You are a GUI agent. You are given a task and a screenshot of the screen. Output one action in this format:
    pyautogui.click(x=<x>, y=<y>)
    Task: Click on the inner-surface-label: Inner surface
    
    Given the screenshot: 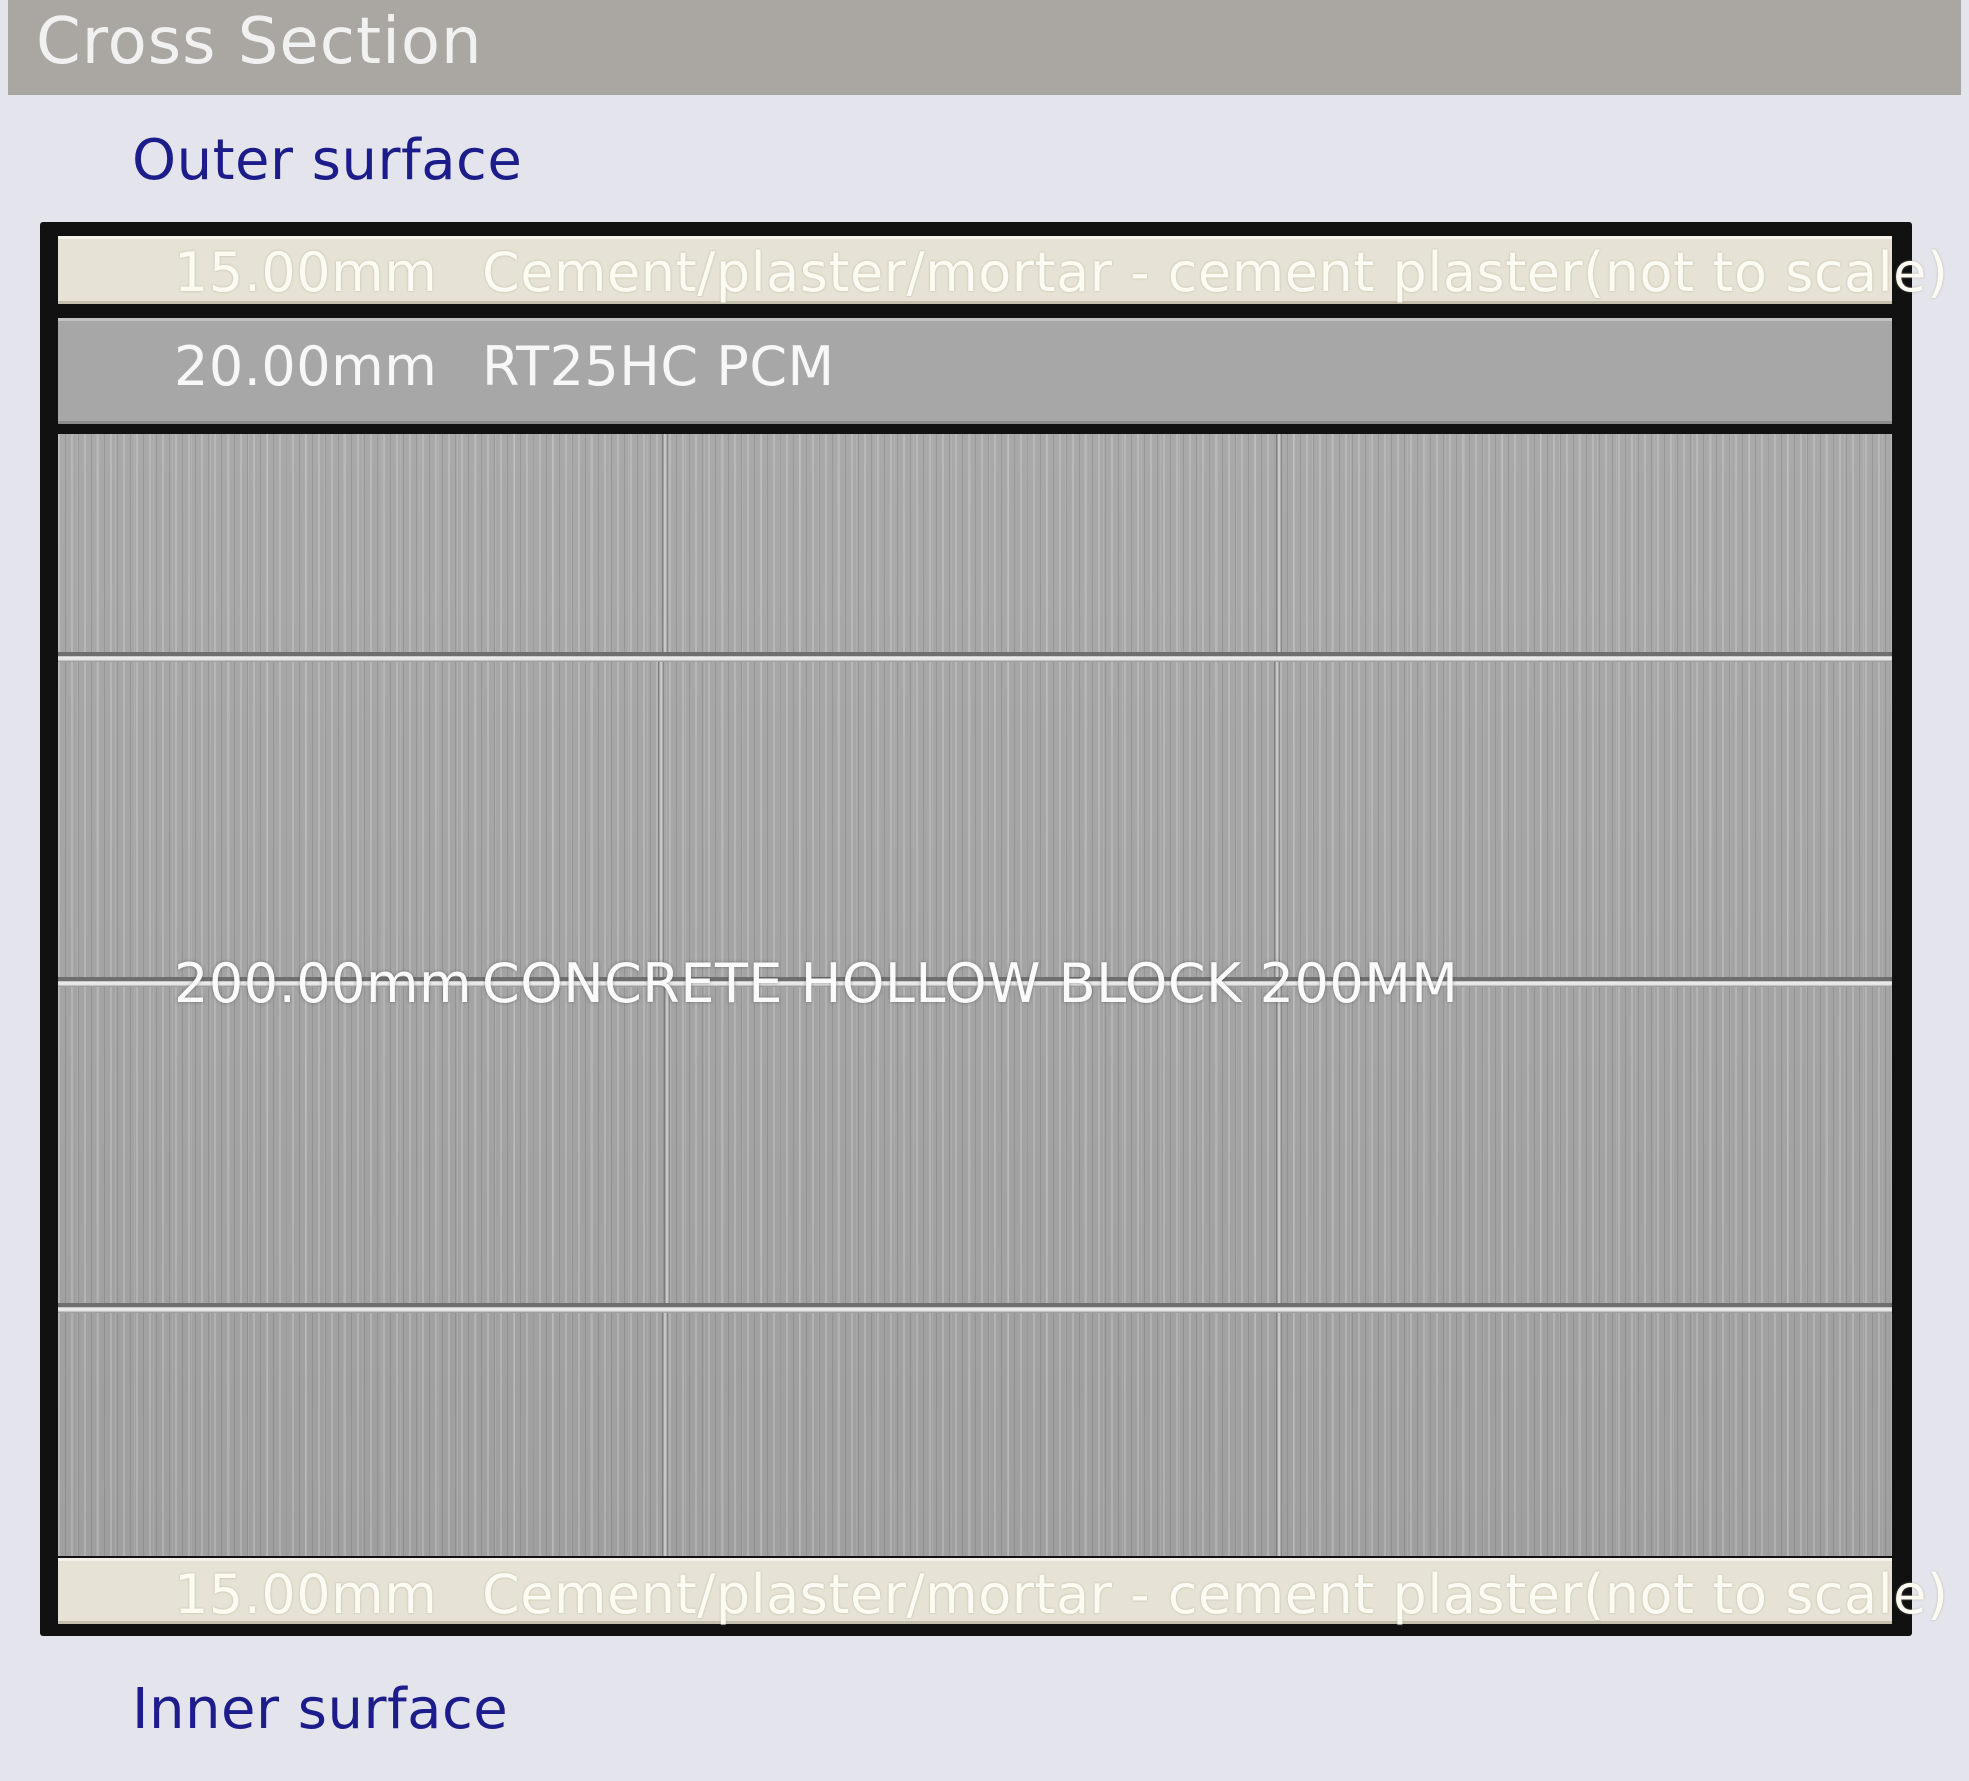 What is the action you would take?
    pyautogui.click(x=320, y=1709)
    